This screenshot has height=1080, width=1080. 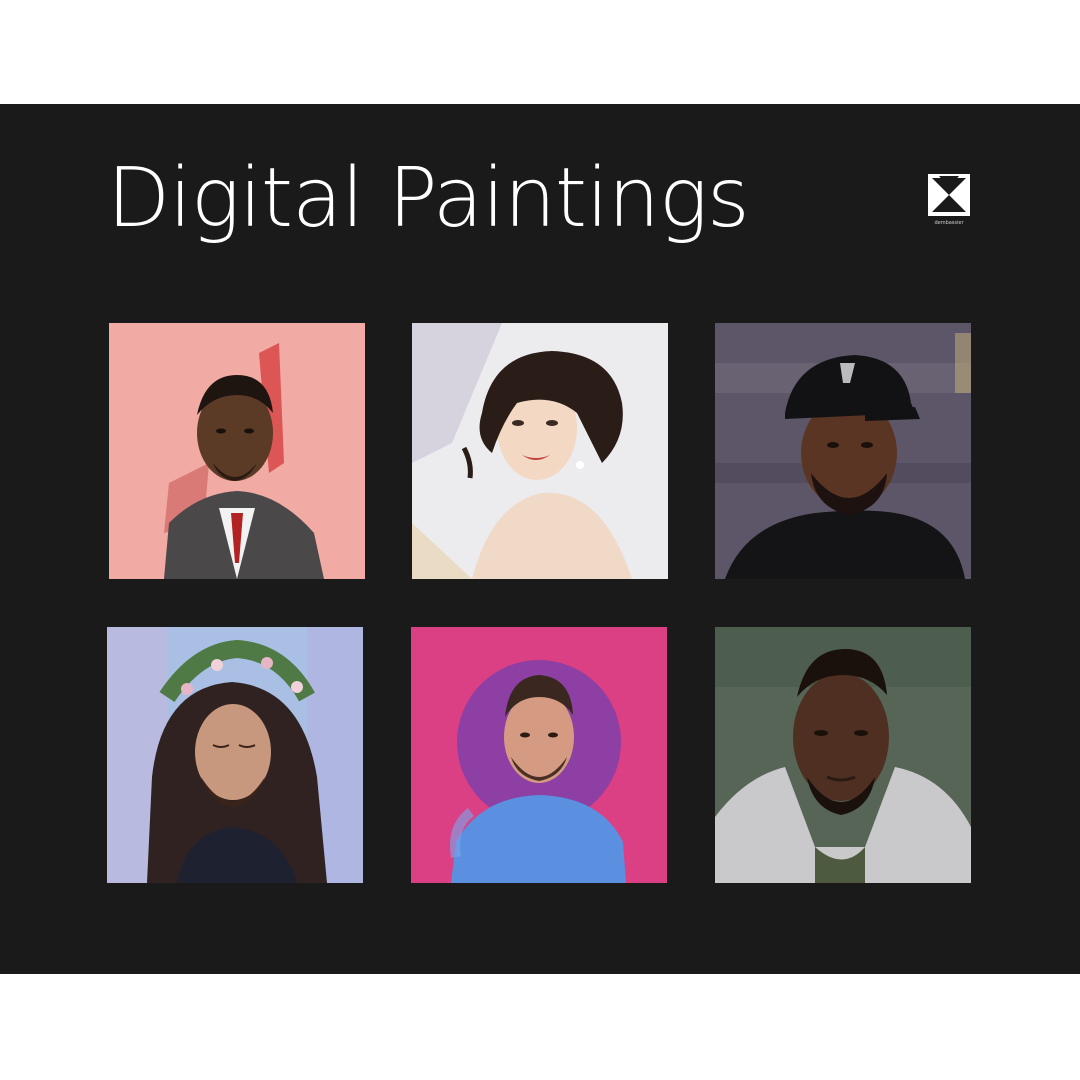 I want to click on brand-logo-caption: dembassier, so click(x=949, y=223).